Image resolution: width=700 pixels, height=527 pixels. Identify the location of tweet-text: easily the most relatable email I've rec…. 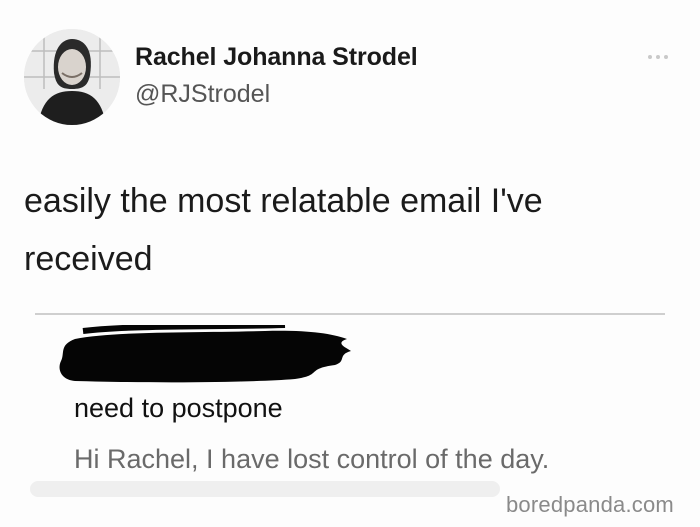
(283, 230).